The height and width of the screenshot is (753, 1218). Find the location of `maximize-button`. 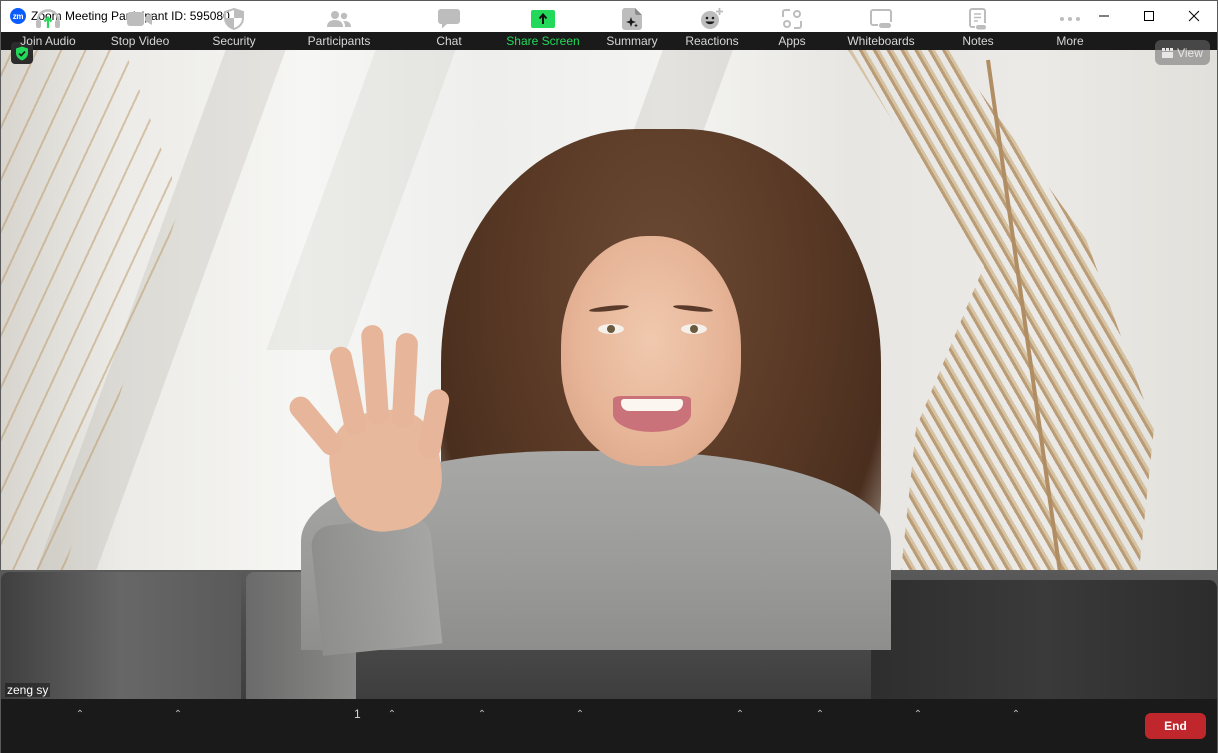

maximize-button is located at coordinates (1149, 16).